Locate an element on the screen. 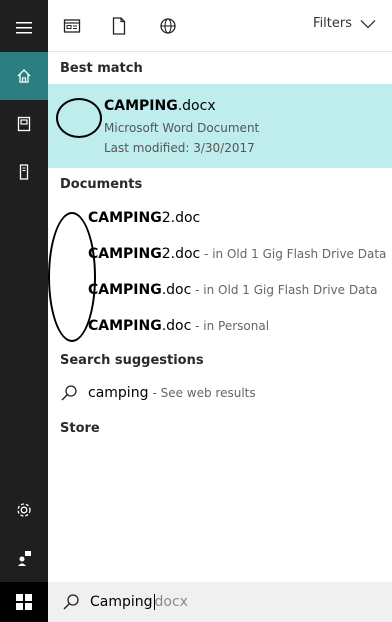 Image resolution: width=392 pixels, height=622 pixels. gear-icon is located at coordinates (24, 510).